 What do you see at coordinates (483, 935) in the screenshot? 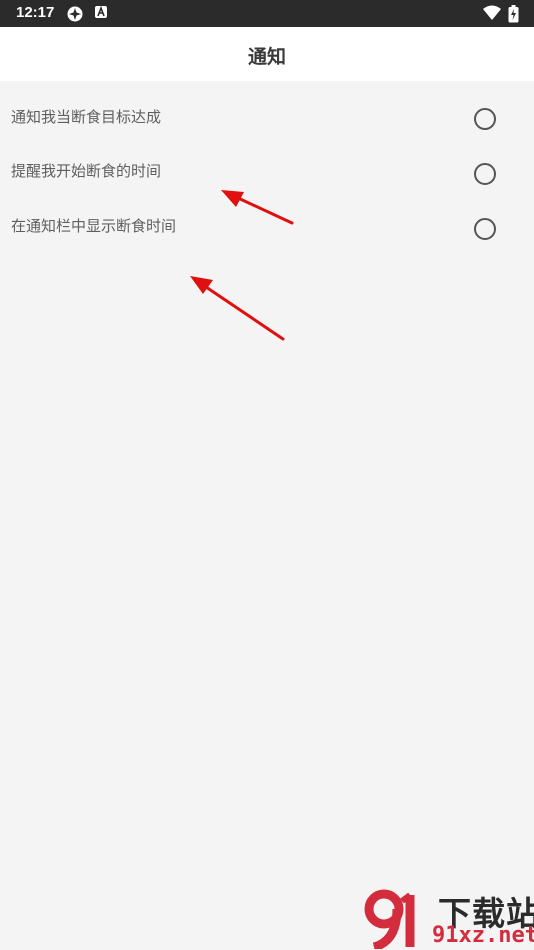
I see `watermark-url: 91xz.net` at bounding box center [483, 935].